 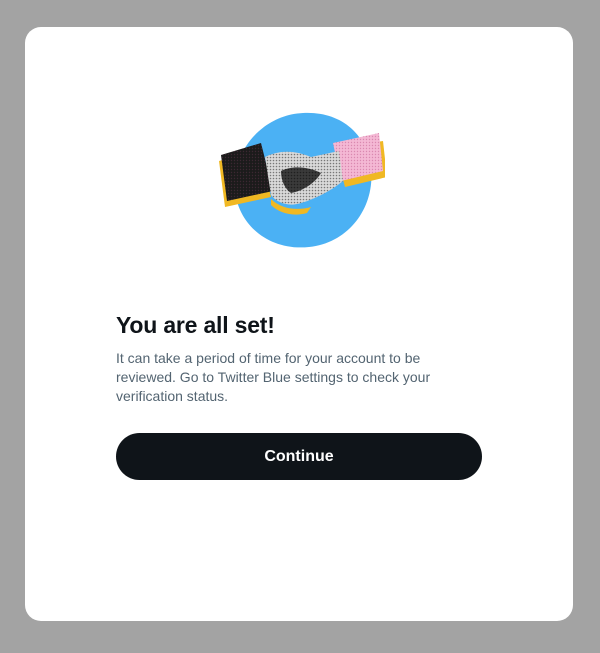 I want to click on dialog-title: You are all set!, so click(x=195, y=325).